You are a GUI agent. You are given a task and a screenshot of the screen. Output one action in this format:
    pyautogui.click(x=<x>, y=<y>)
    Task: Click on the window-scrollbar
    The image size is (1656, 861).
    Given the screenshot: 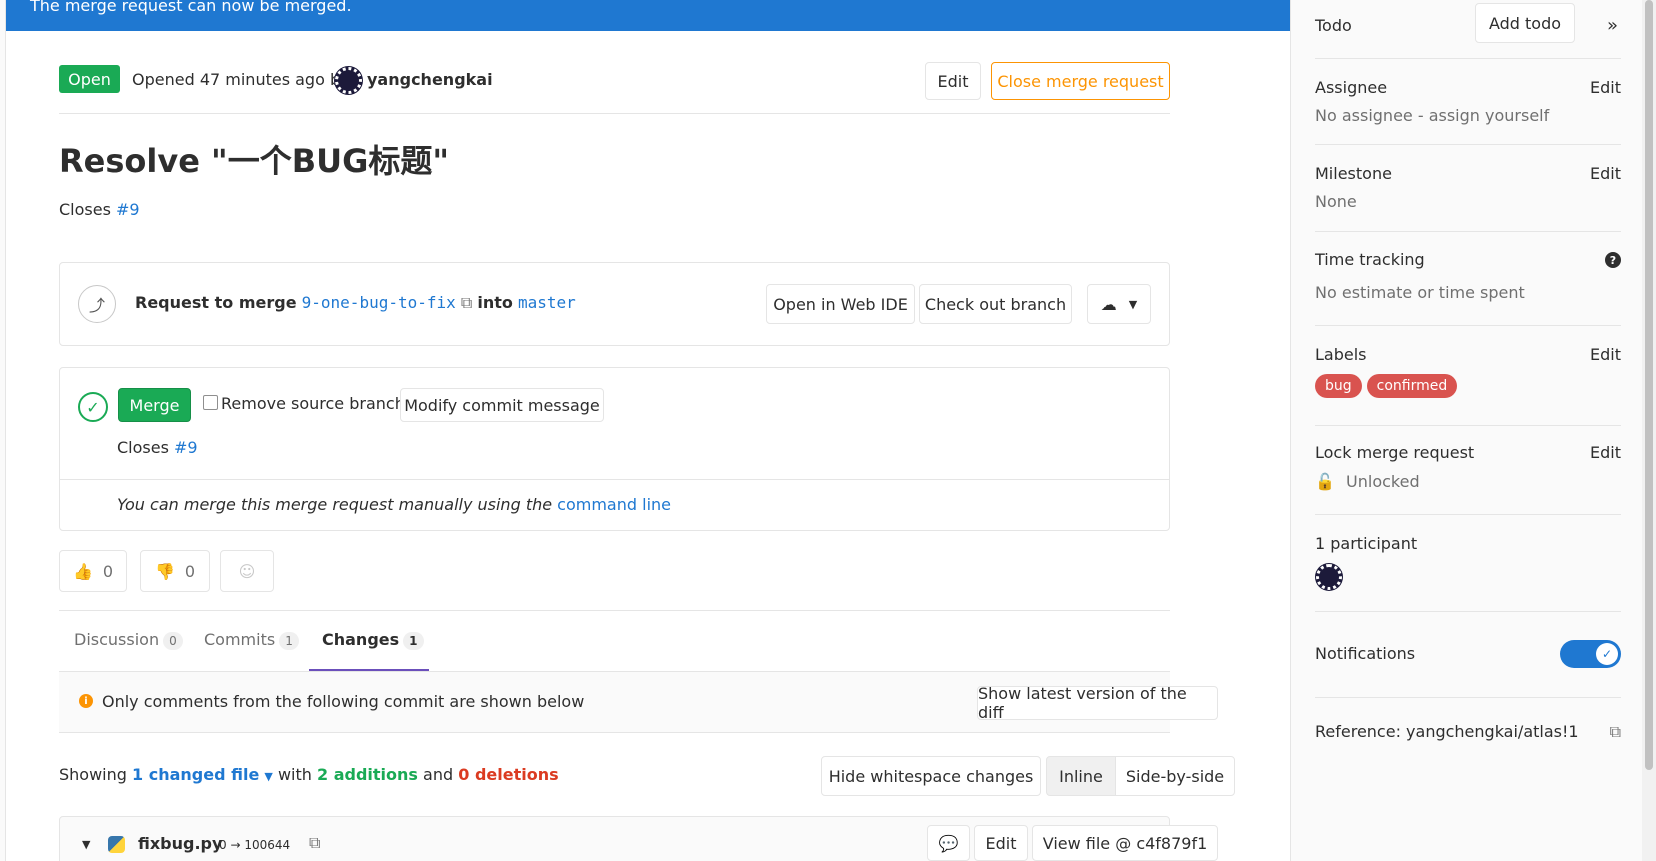 What is the action you would take?
    pyautogui.click(x=1649, y=430)
    